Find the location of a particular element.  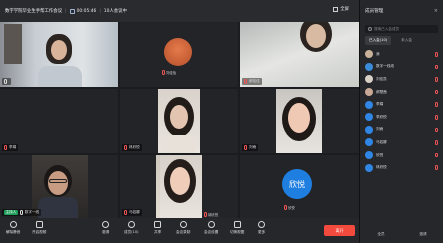

search-icon is located at coordinates (370, 29).